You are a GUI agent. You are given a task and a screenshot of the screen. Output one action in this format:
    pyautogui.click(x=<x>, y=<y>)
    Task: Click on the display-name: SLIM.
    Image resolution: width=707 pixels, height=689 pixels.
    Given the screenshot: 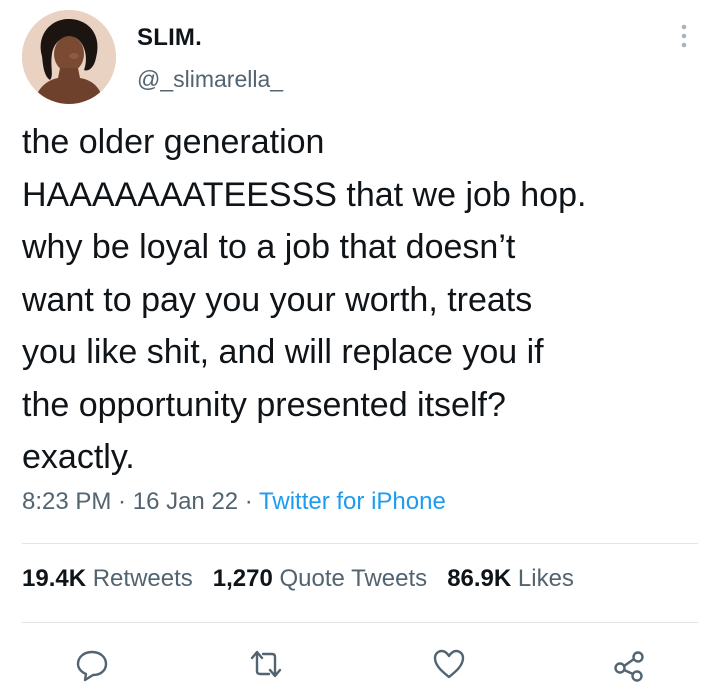 What is the action you would take?
    pyautogui.click(x=169, y=38)
    